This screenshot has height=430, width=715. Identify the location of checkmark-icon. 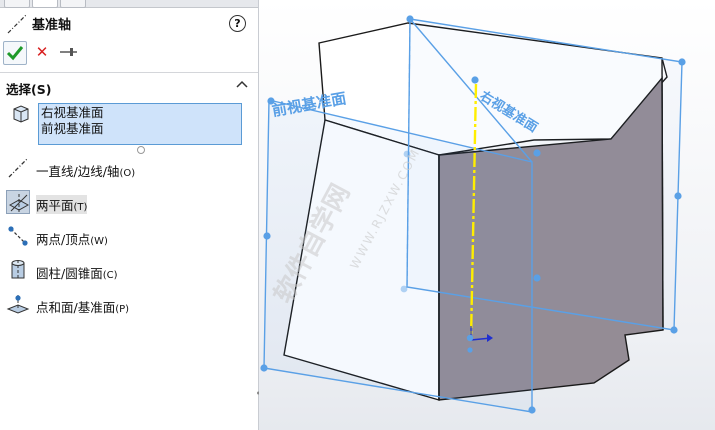
(15, 53).